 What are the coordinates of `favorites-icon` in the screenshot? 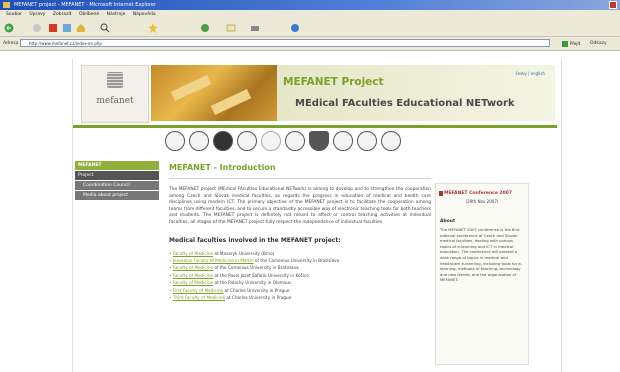 It's located at (153, 28).